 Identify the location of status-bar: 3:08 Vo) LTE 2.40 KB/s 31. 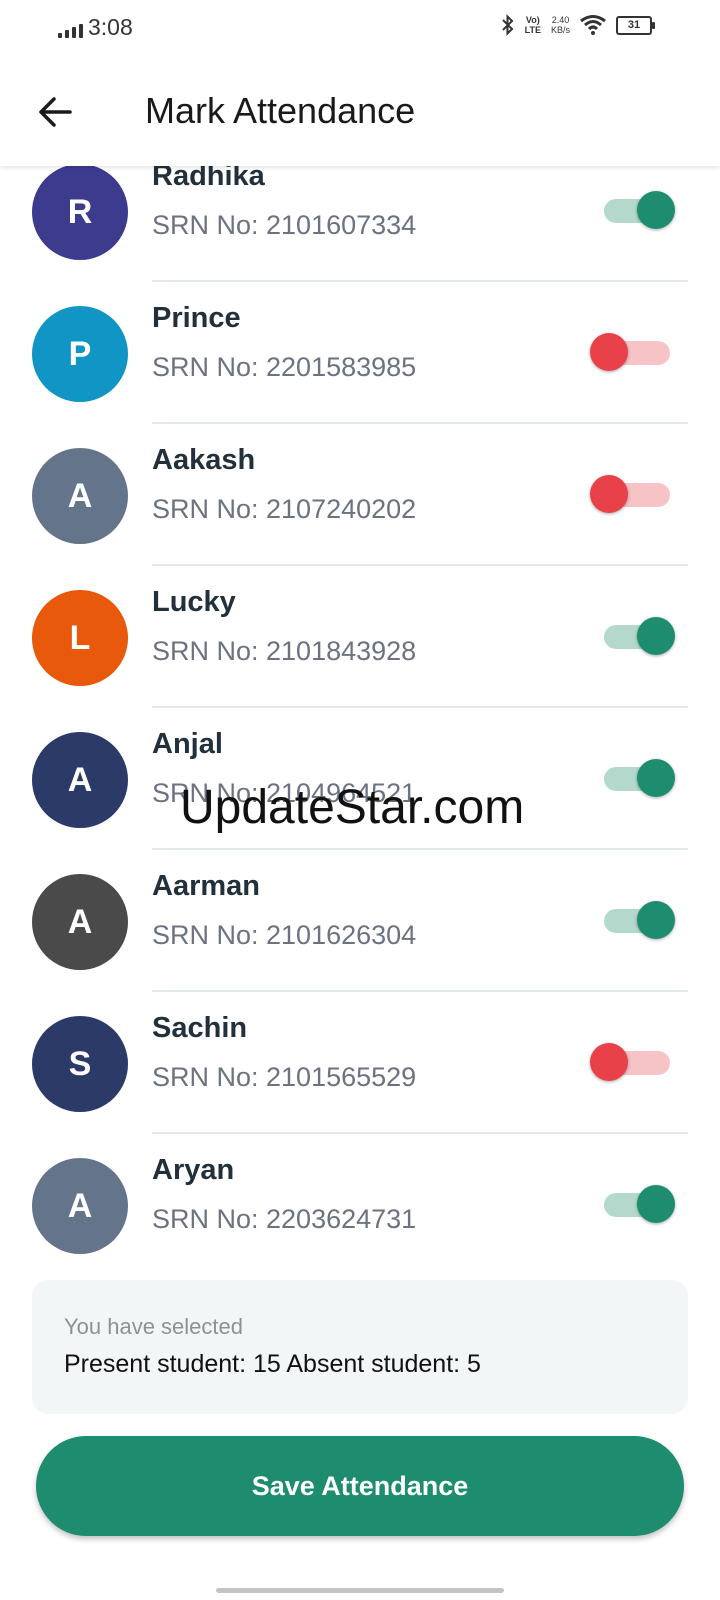
(360, 29).